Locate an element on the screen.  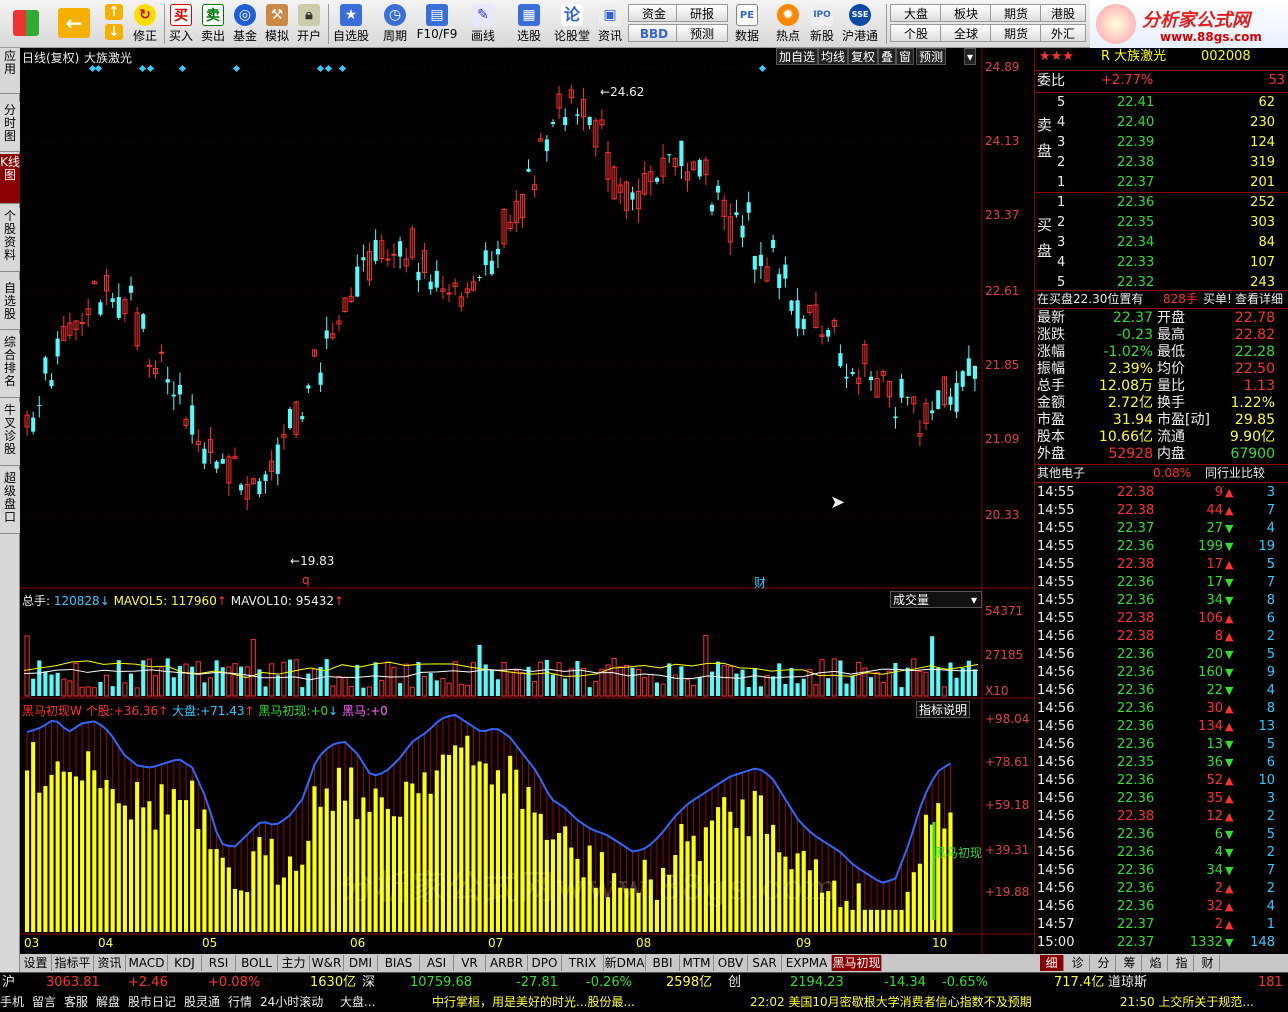
indicator-tab: OBV is located at coordinates (731, 963).